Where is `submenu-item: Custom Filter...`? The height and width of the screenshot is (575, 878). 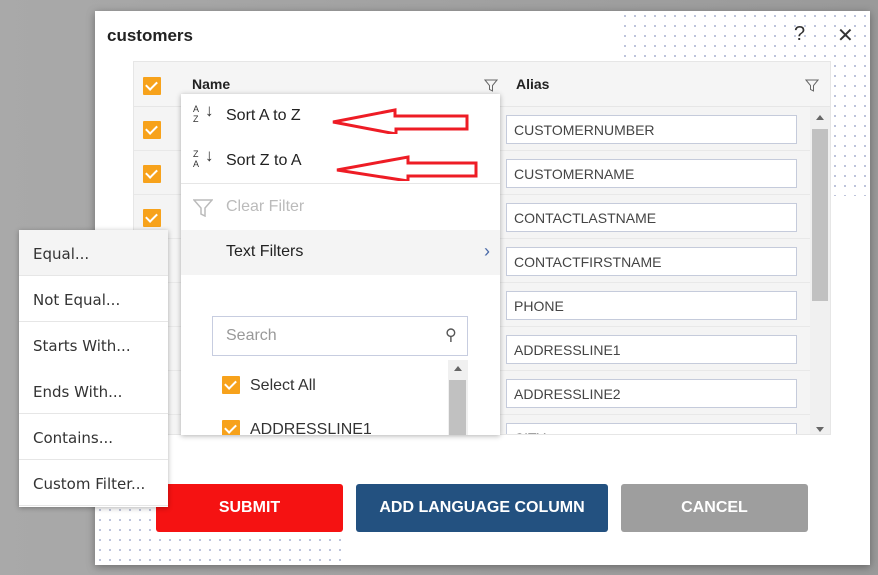
submenu-item: Custom Filter... is located at coordinates (93, 483).